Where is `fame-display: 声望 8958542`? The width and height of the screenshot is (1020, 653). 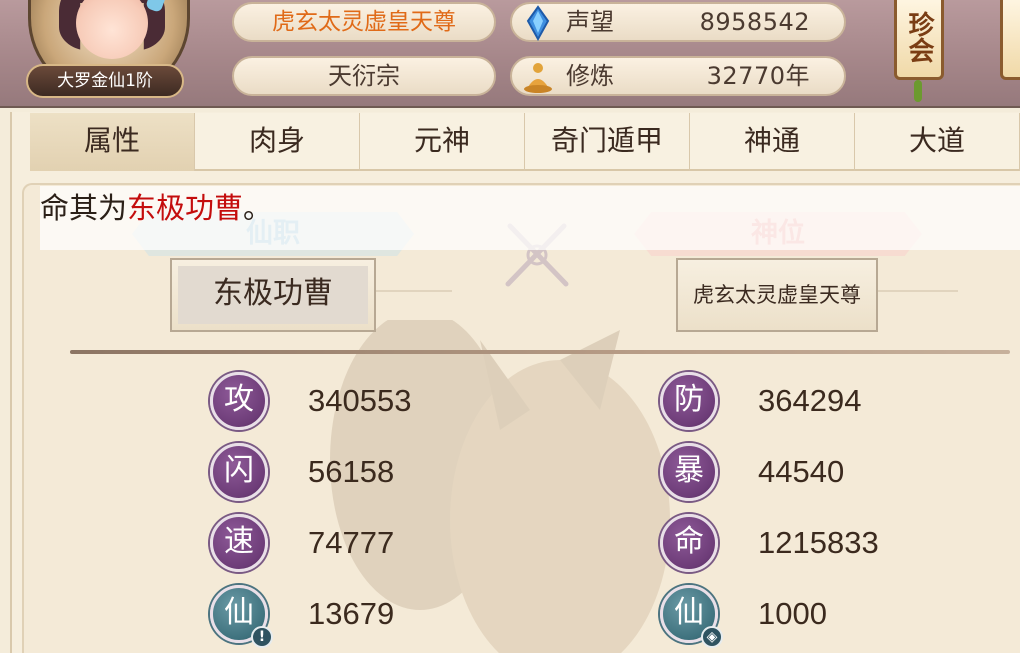
fame-display: 声望 8958542 is located at coordinates (678, 22).